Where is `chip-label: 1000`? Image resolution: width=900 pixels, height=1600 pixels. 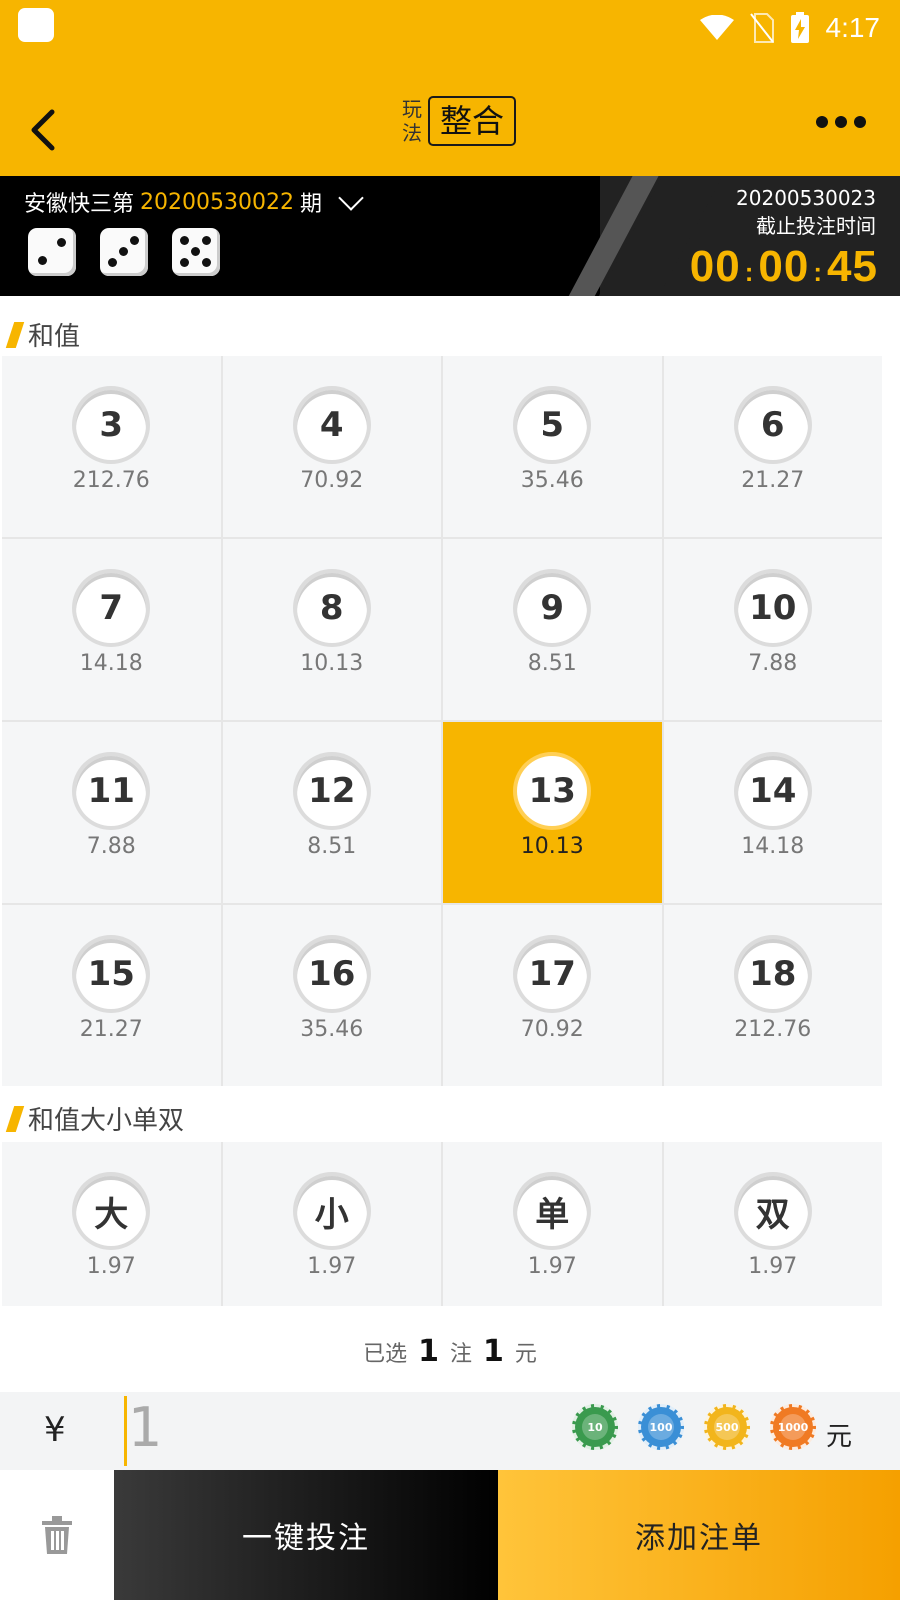
chip-label: 1000 is located at coordinates (793, 1427).